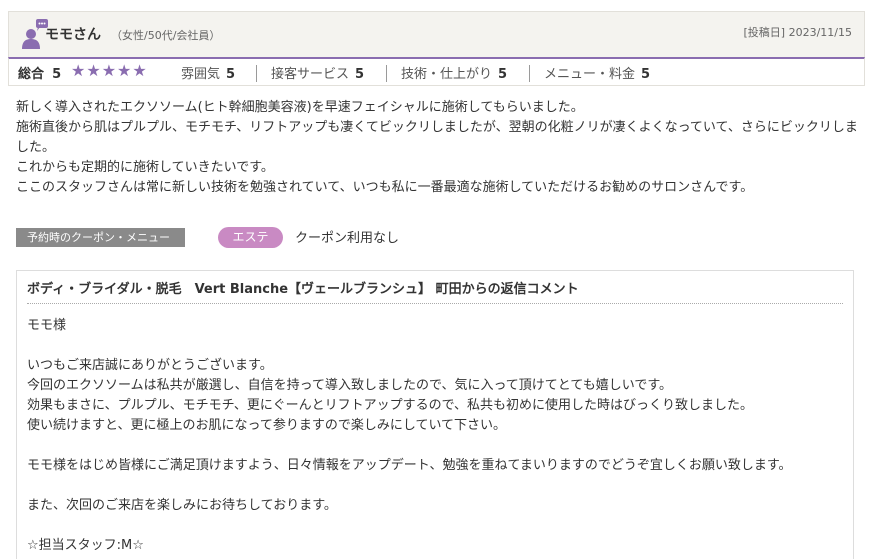  I want to click on review-header: モモさん （女性/50代/会社員） [投稿日] 2023/11/15, so click(436, 34).